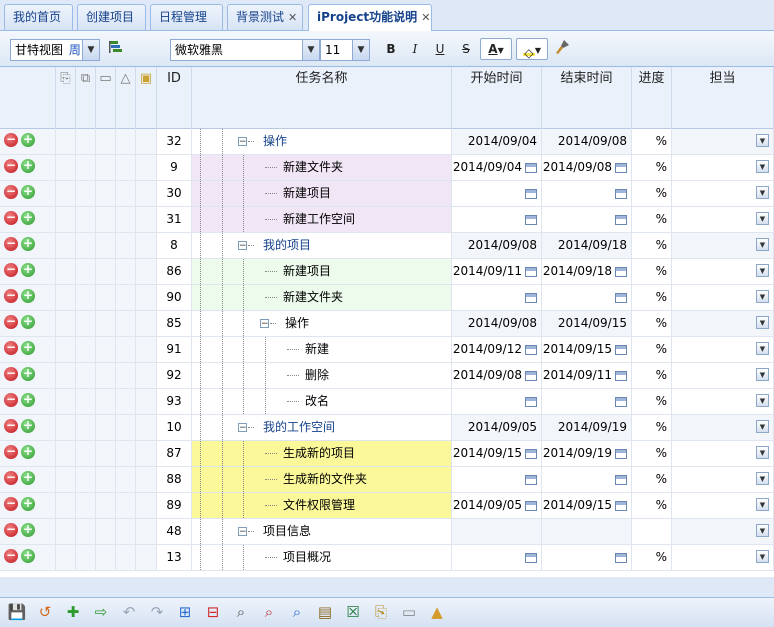 This screenshot has height=627, width=774. What do you see at coordinates (269, 612) in the screenshot?
I see `zoom-out-icon: ⌕` at bounding box center [269, 612].